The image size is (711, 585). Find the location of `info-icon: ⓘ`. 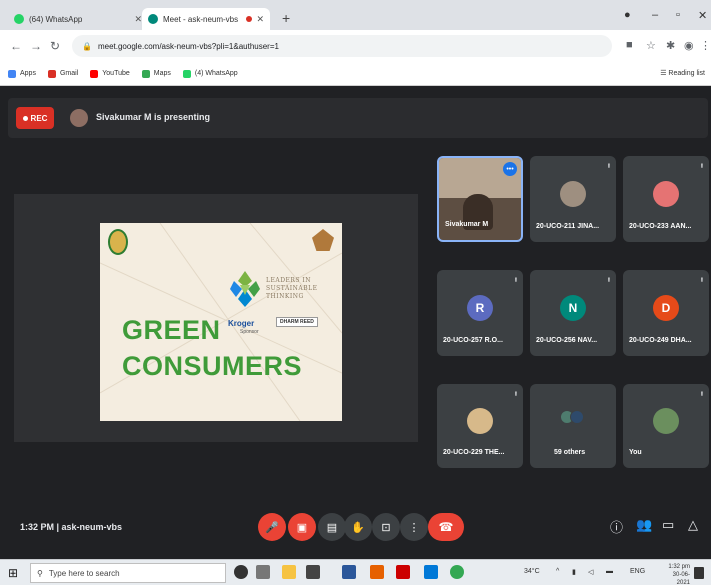

info-icon: ⓘ is located at coordinates (617, 527).